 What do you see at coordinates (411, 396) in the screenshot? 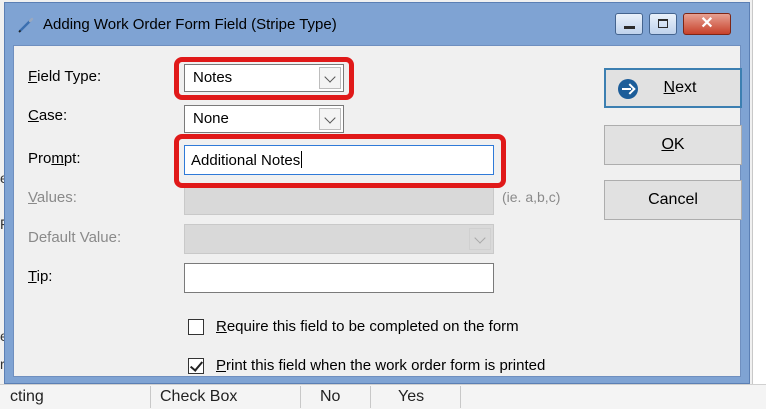
I see `background-cell: Yes` at bounding box center [411, 396].